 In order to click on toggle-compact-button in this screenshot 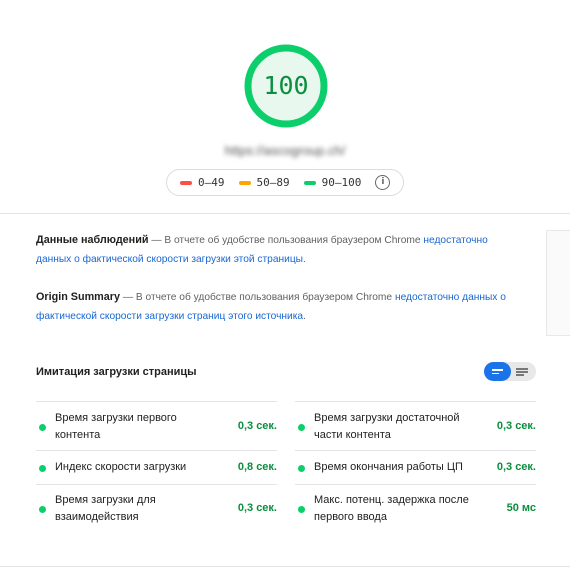, I will do `click(497, 371)`.